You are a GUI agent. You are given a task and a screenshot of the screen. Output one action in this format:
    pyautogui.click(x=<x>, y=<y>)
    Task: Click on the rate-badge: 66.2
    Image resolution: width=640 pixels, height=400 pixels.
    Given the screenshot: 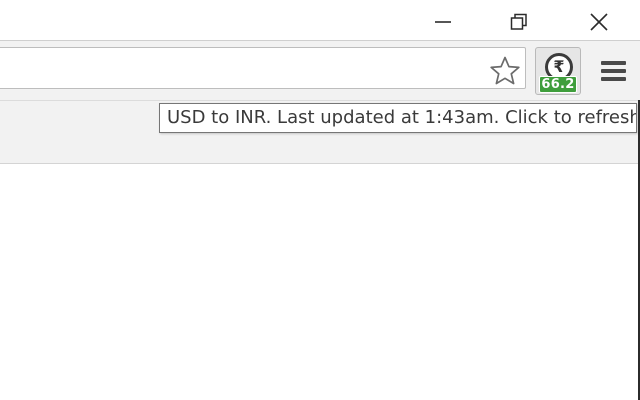 What is the action you would take?
    pyautogui.click(x=558, y=84)
    